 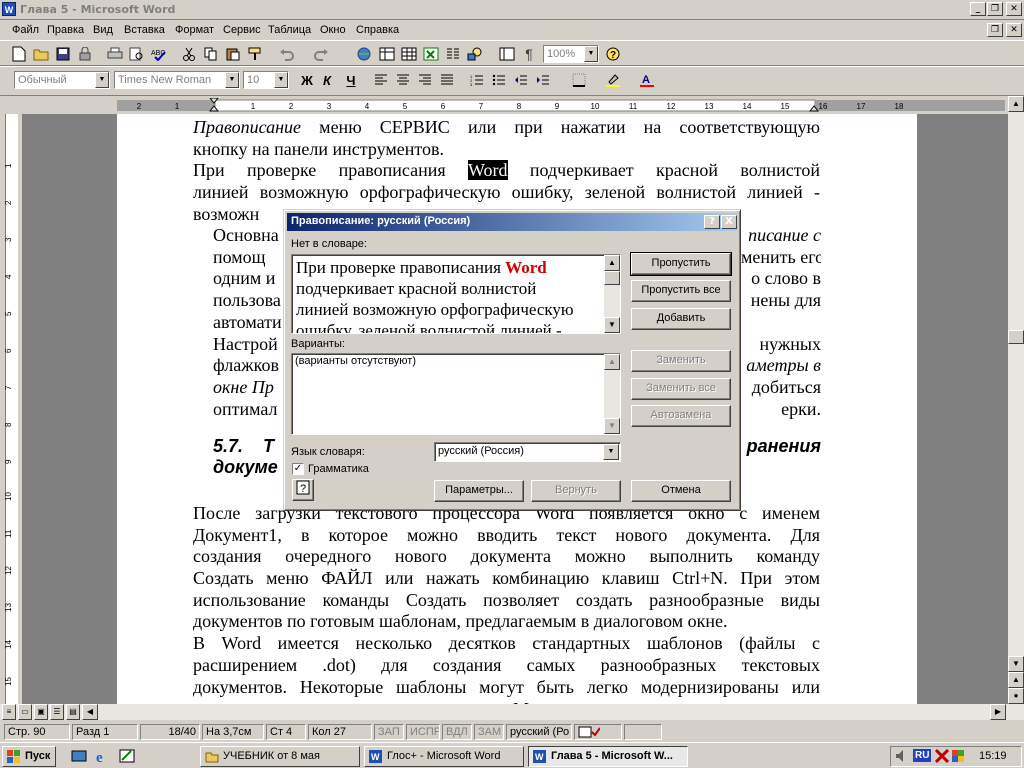 I want to click on drawing-icon, so click(x=475, y=54).